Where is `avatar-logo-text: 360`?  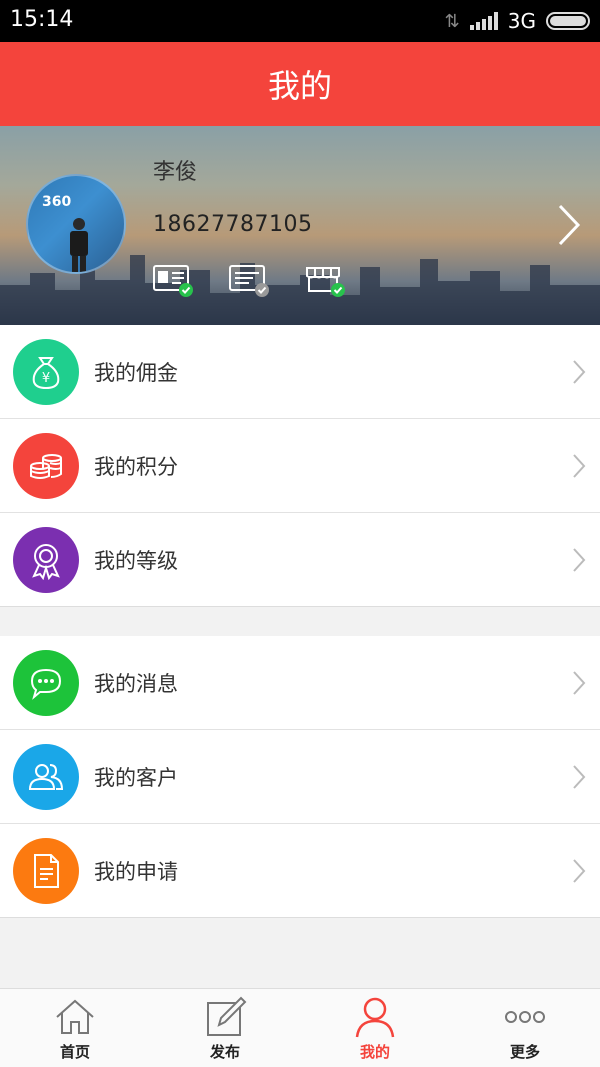 avatar-logo-text: 360 is located at coordinates (57, 202).